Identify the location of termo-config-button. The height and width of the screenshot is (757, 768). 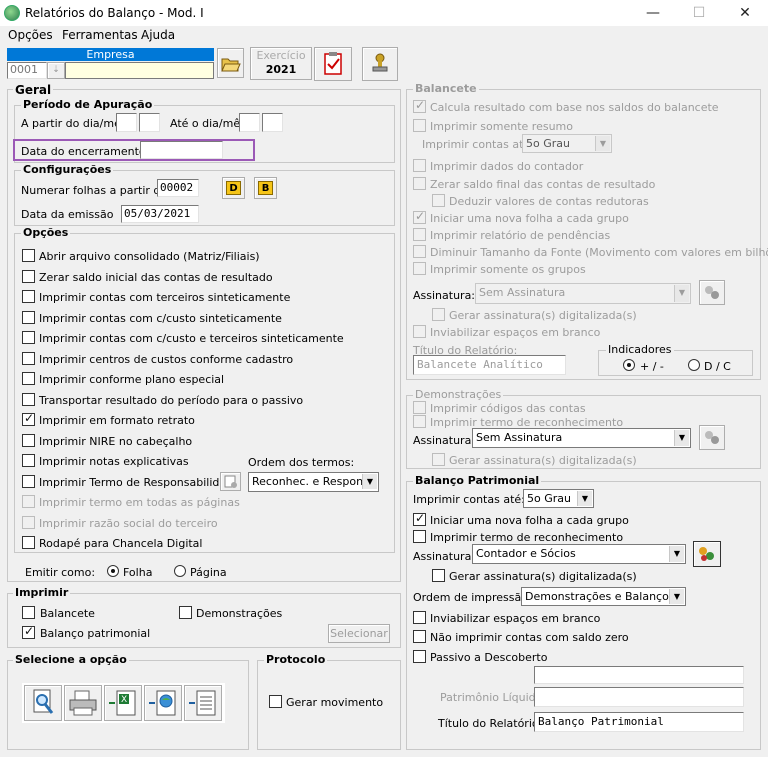
(230, 481).